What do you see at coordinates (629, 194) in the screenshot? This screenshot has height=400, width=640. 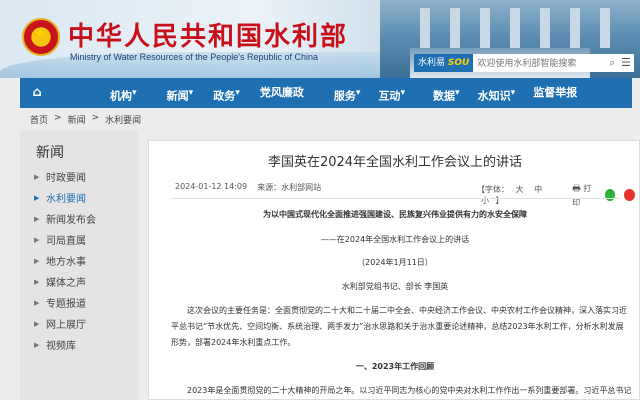 I see `weibo-share-icon` at bounding box center [629, 194].